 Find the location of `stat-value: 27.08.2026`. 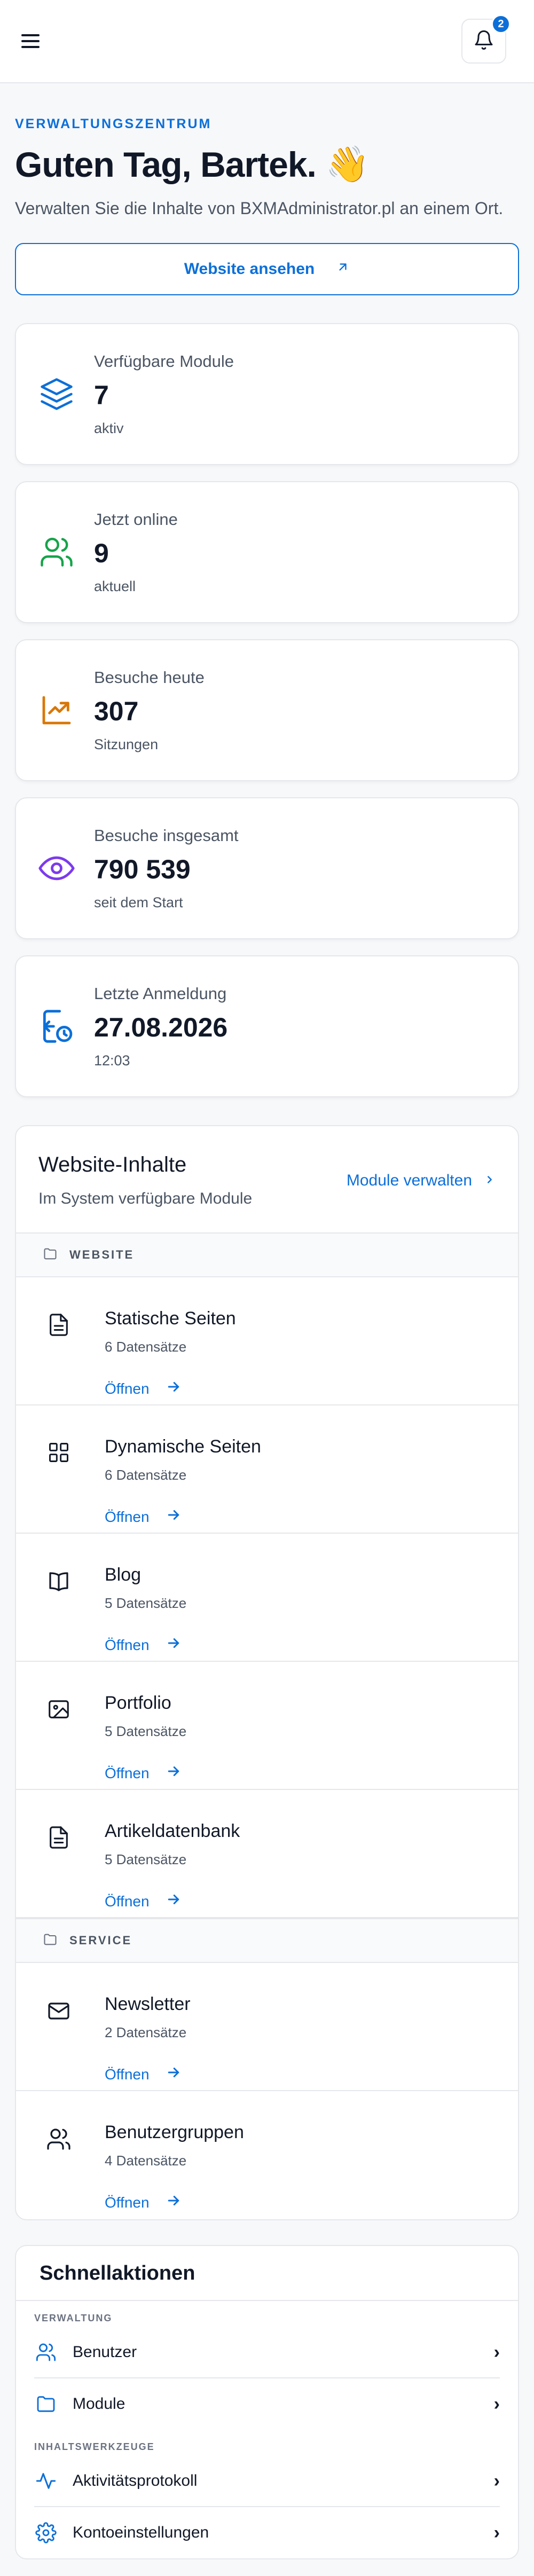

stat-value: 27.08.2026 is located at coordinates (161, 1027).